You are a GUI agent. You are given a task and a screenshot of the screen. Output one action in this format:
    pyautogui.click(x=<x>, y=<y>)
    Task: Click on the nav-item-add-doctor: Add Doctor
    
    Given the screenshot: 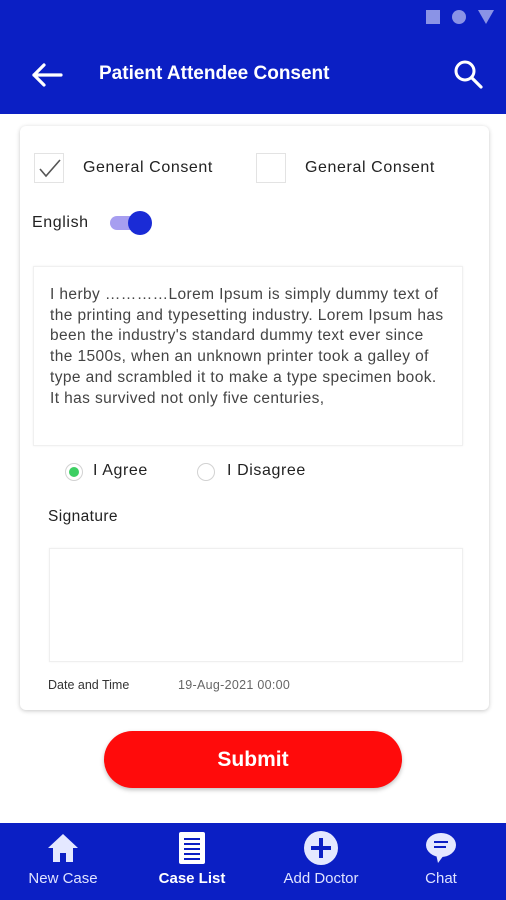 What is the action you would take?
    pyautogui.click(x=321, y=861)
    